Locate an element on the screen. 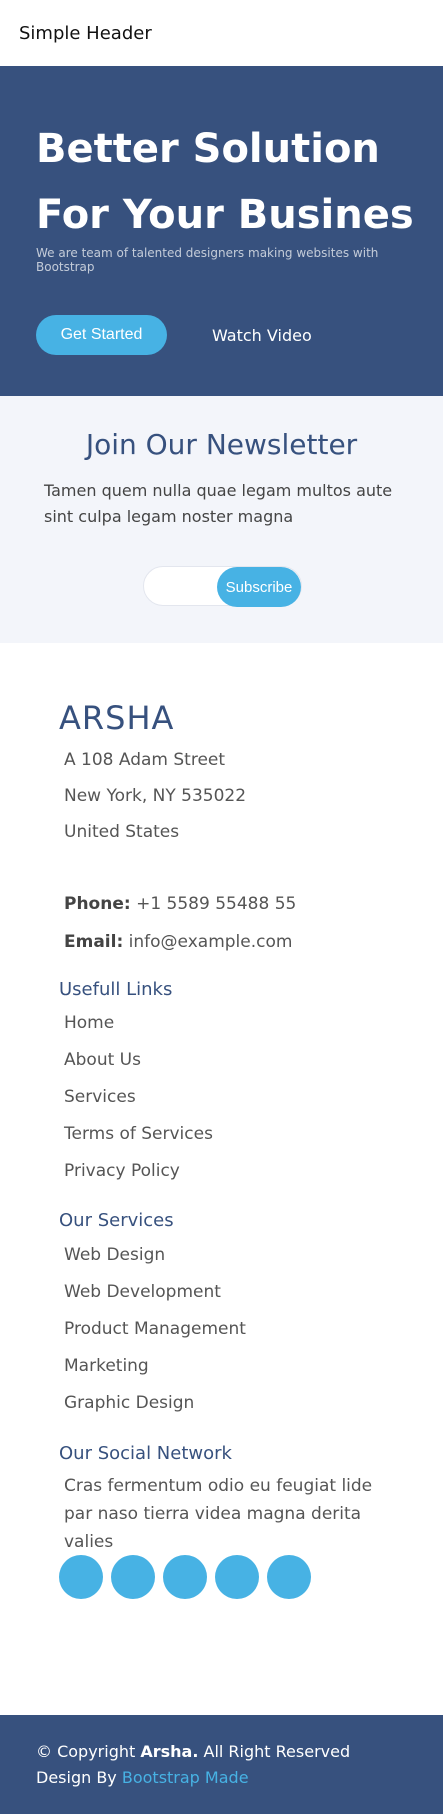 The image size is (443, 1814). watch-video-link: Watch Video is located at coordinates (262, 335).